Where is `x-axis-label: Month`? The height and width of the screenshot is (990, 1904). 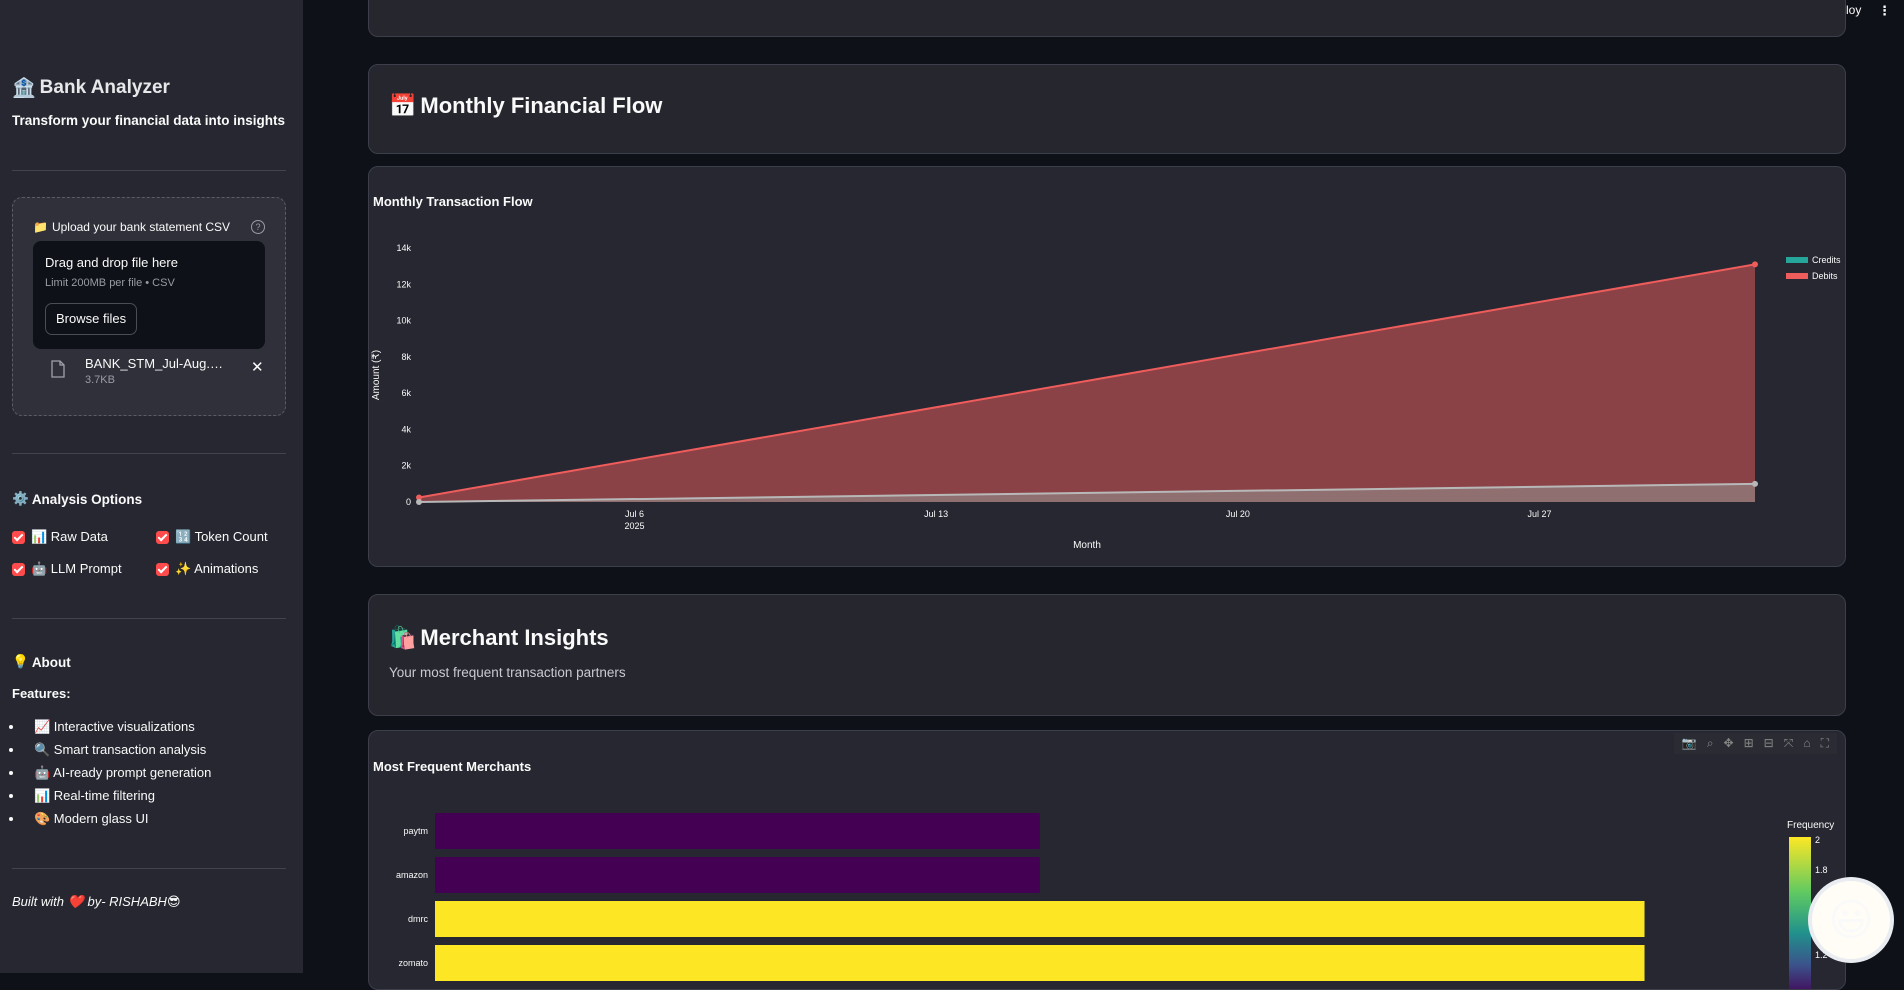
x-axis-label: Month is located at coordinates (1087, 545).